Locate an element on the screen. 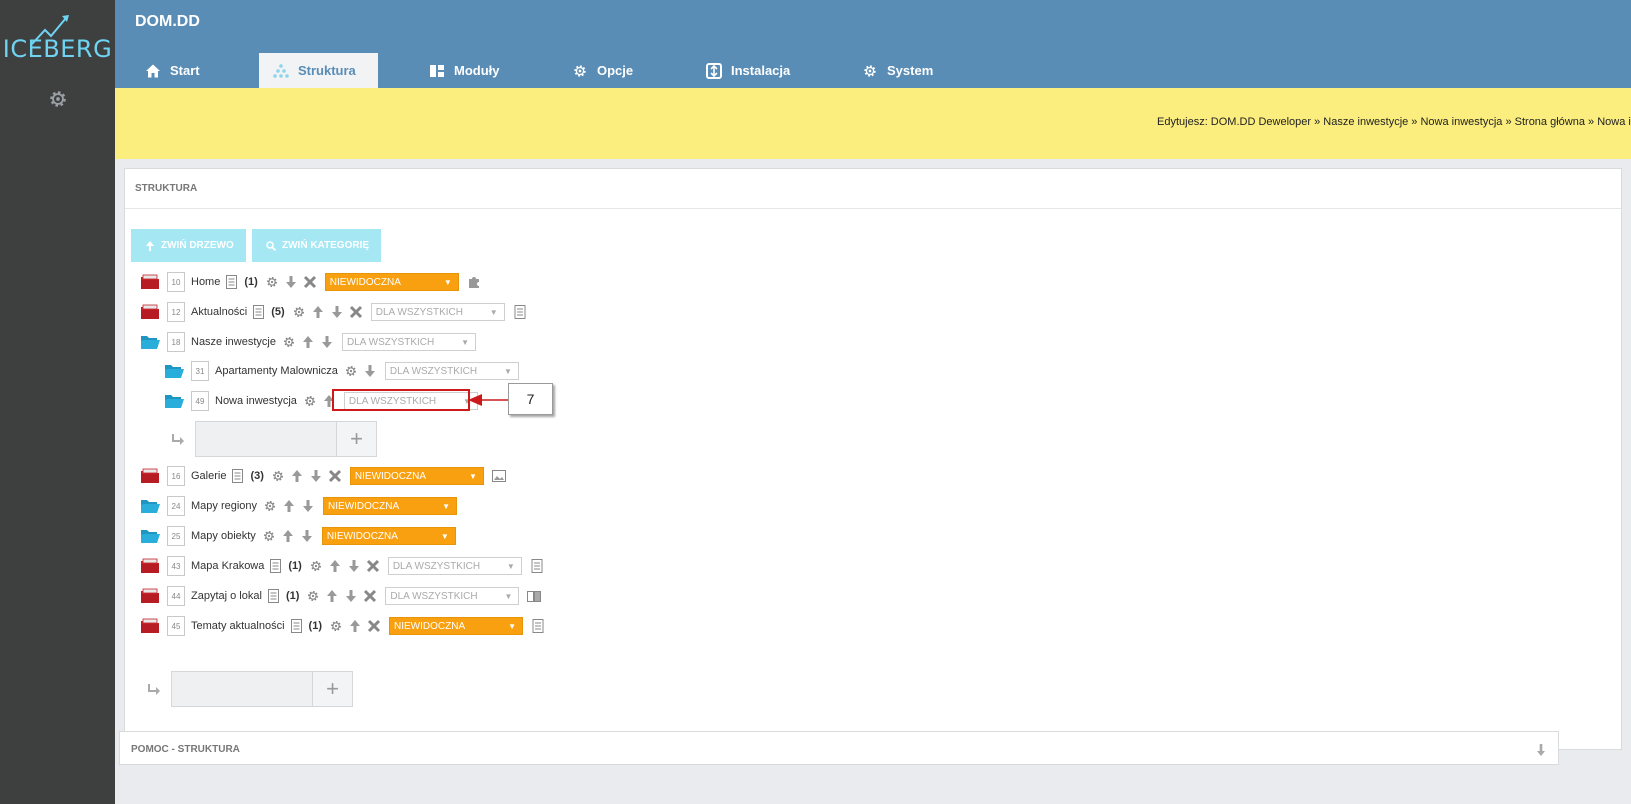  tab-struktura: Struktura is located at coordinates (318, 70).